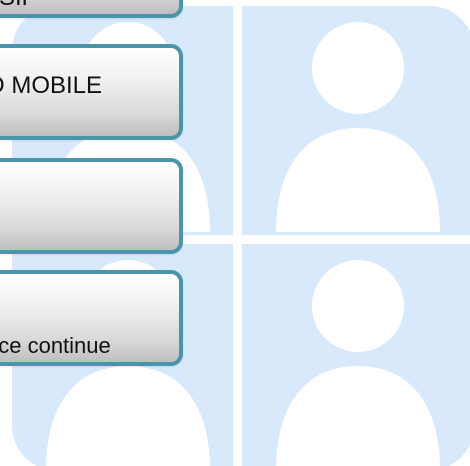 The image size is (470, 466). I want to click on sip-label: SIP, so click(19, 6).